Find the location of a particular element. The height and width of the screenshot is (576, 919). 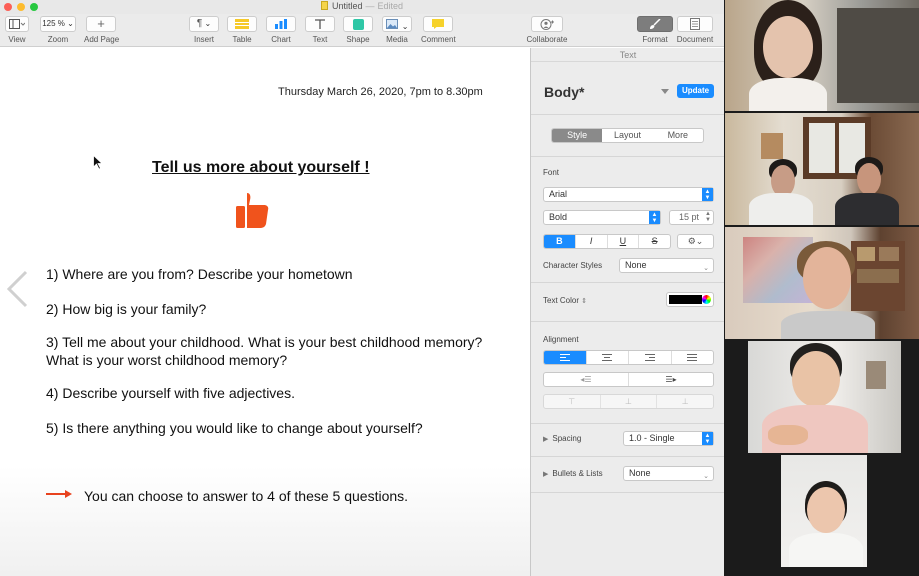

view-button is located at coordinates (17, 24).